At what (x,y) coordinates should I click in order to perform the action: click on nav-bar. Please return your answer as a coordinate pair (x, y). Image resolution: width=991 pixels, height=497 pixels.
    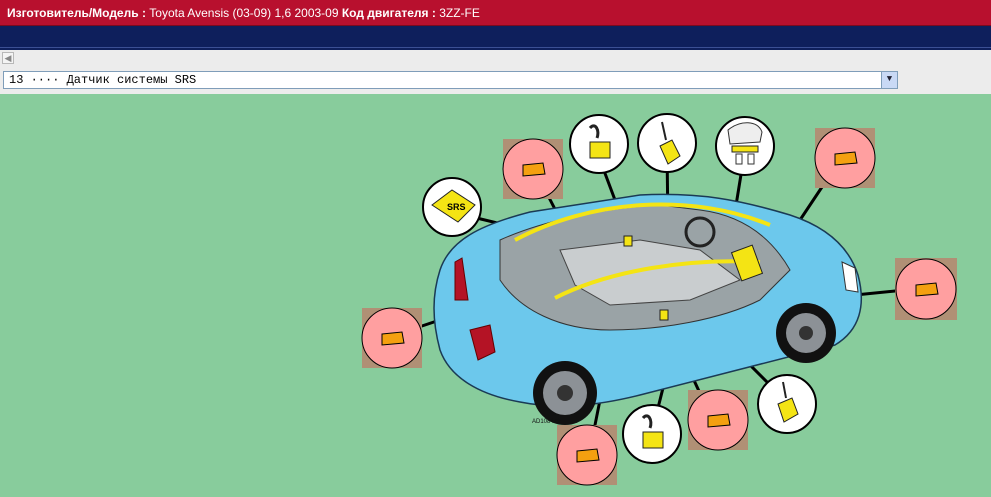
    Looking at the image, I should click on (495, 38).